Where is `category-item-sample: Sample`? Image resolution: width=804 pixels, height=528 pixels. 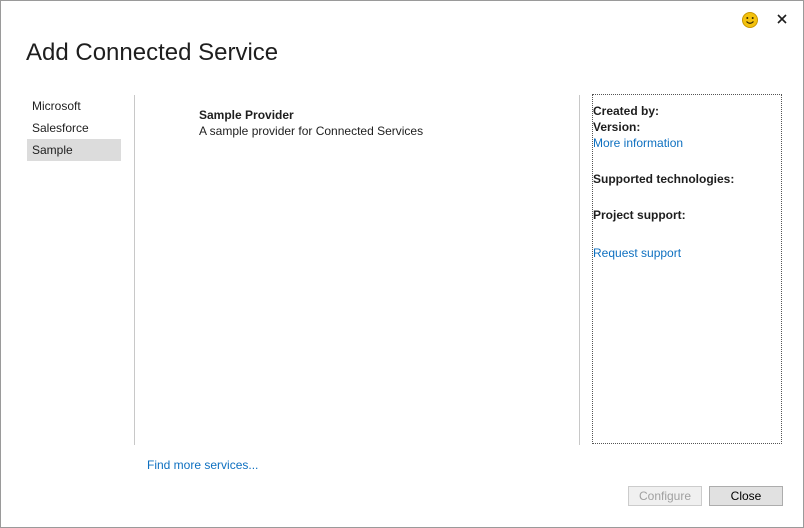 category-item-sample: Sample is located at coordinates (74, 150).